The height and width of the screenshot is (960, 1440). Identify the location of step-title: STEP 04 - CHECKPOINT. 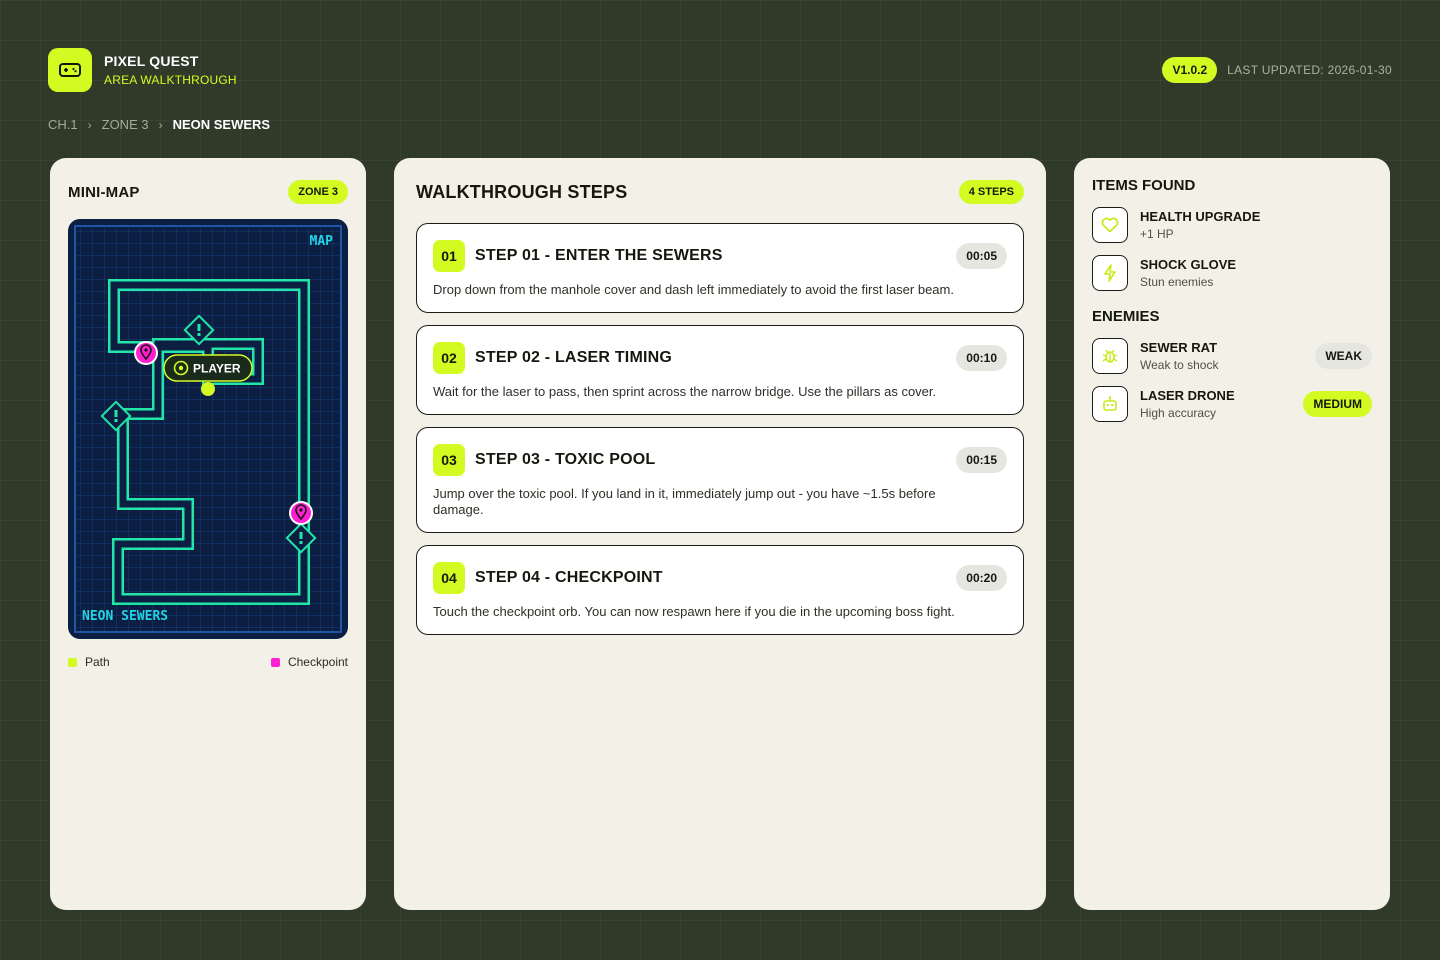
(569, 577).